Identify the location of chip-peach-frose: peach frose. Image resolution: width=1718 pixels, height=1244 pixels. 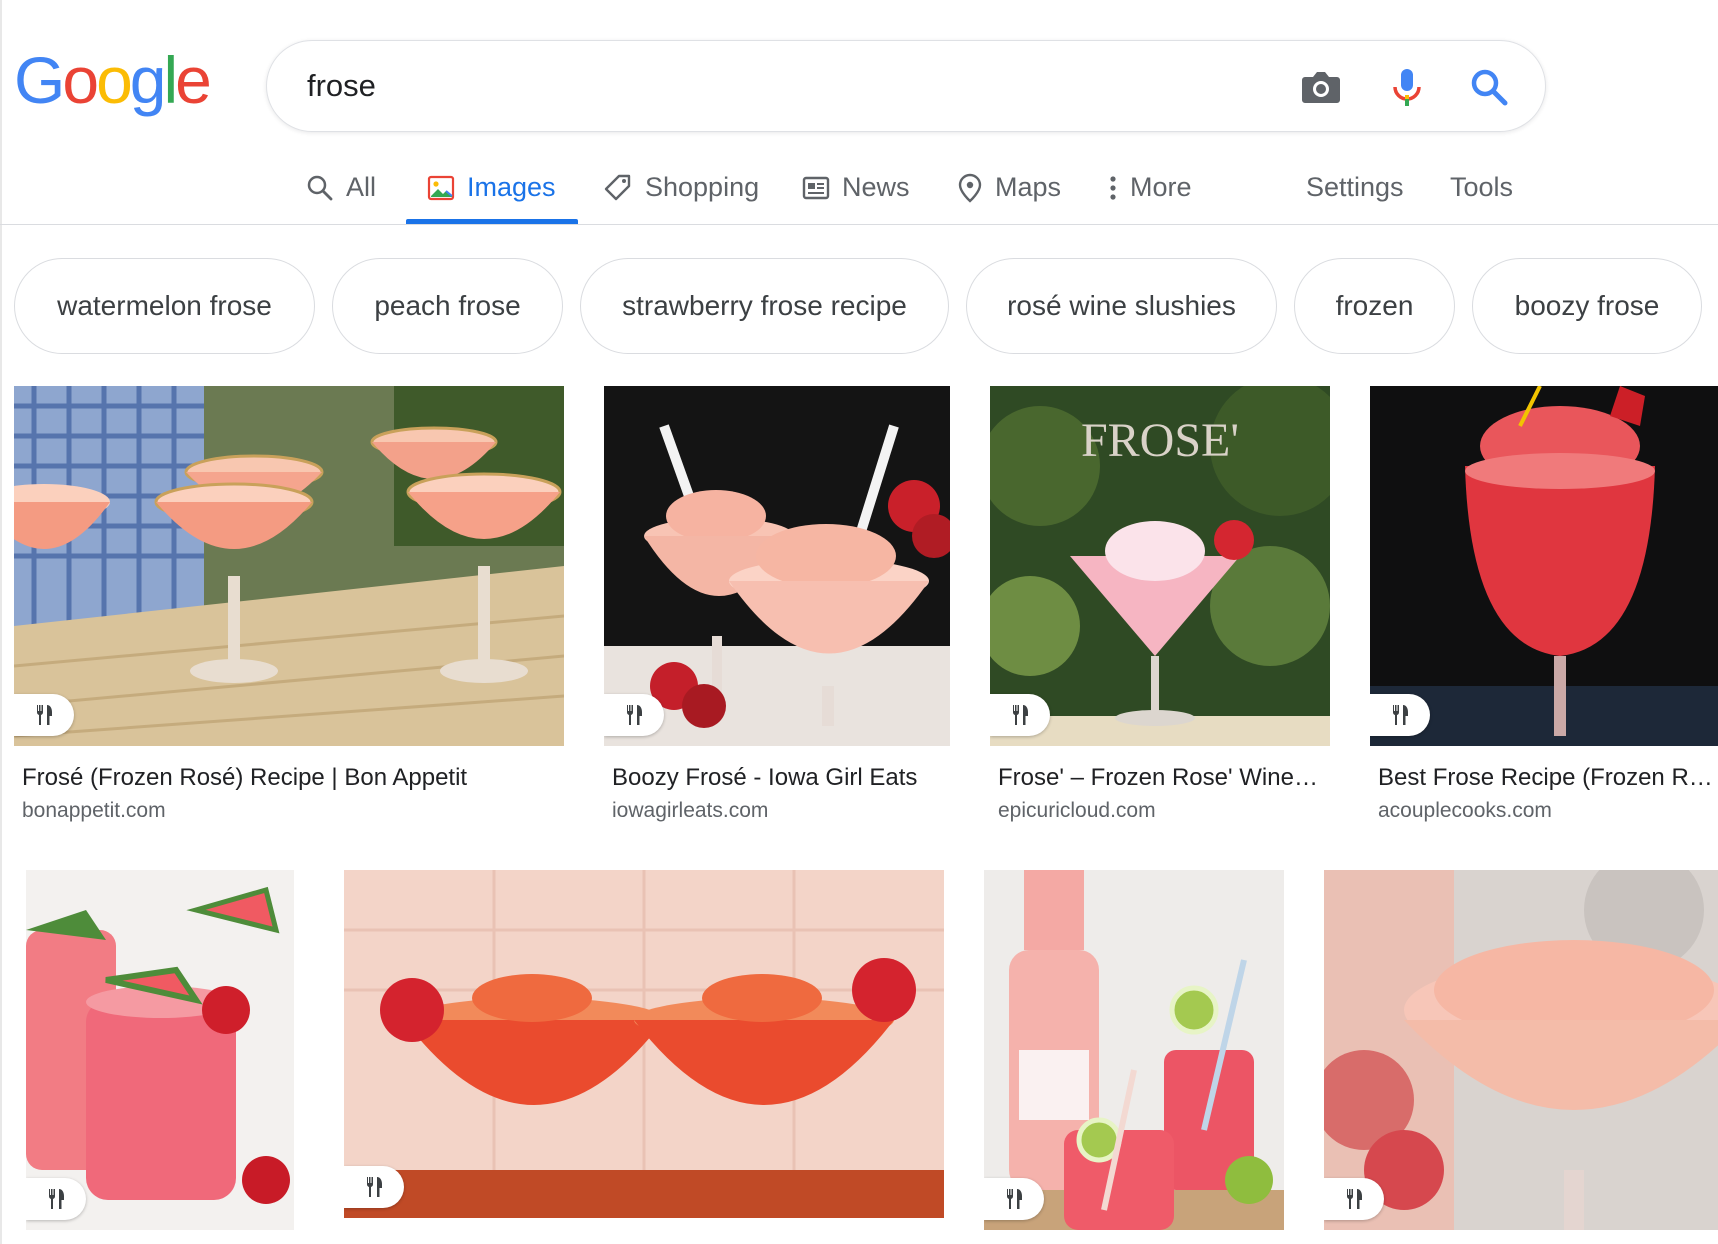
(447, 306).